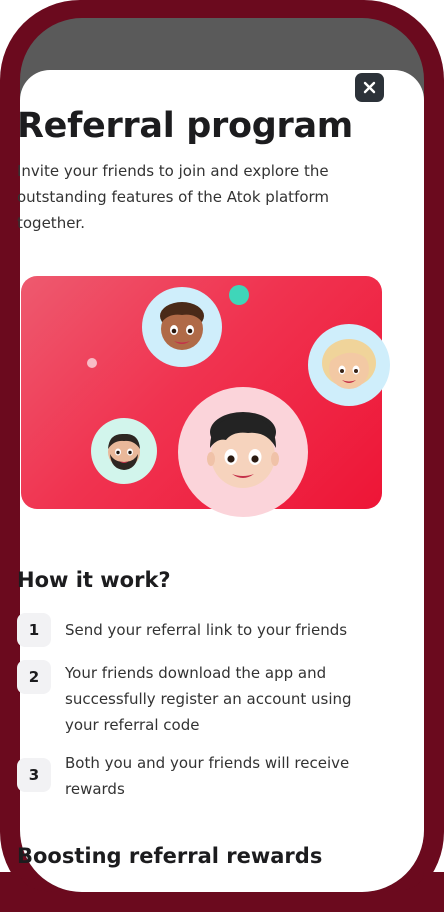 The image size is (444, 912). What do you see at coordinates (206, 630) in the screenshot?
I see `step-text: Send your referral link to your friends` at bounding box center [206, 630].